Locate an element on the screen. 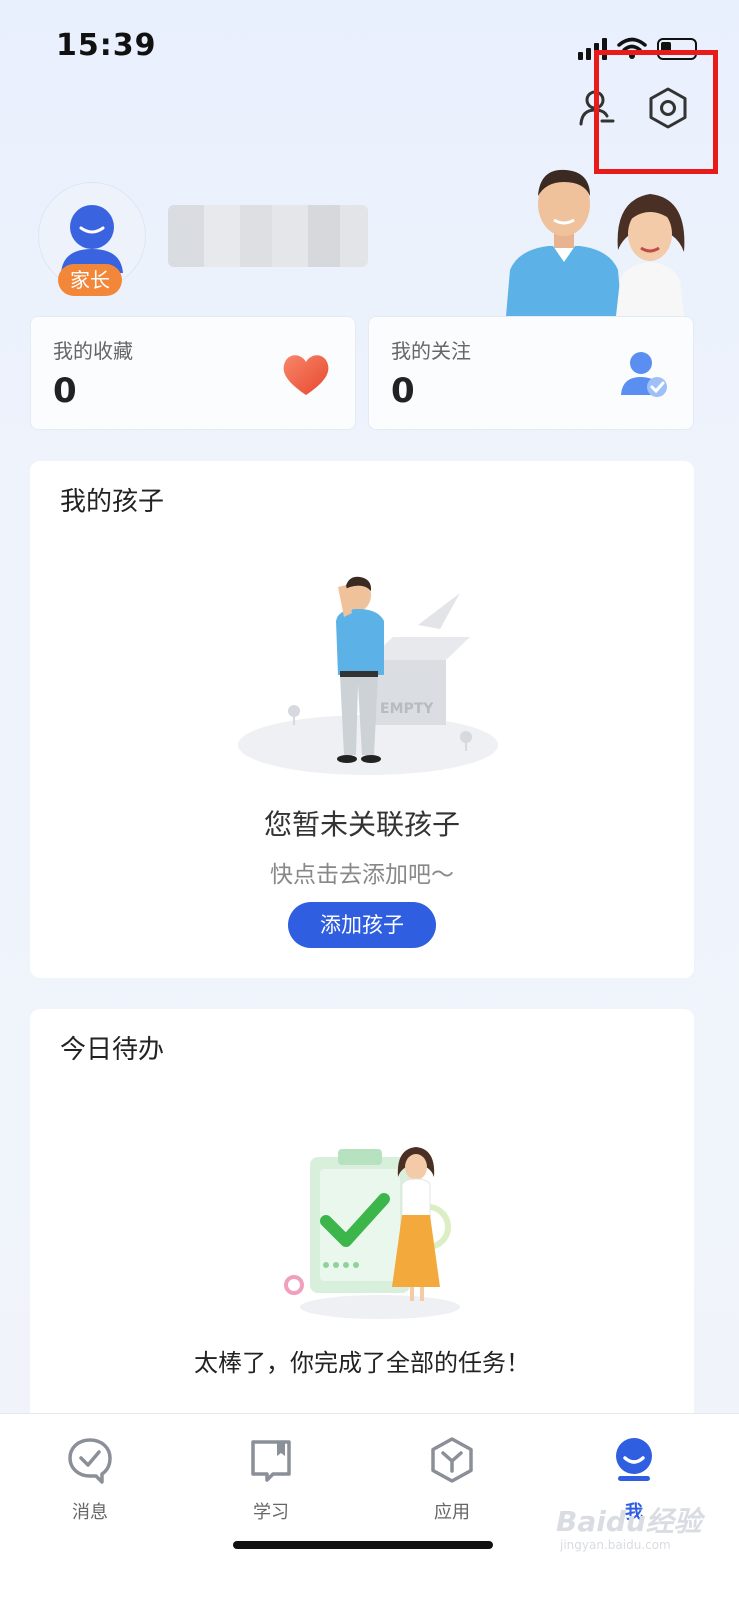 The height and width of the screenshot is (1601, 739). tab-study: 学习 is located at coordinates (271, 1481).